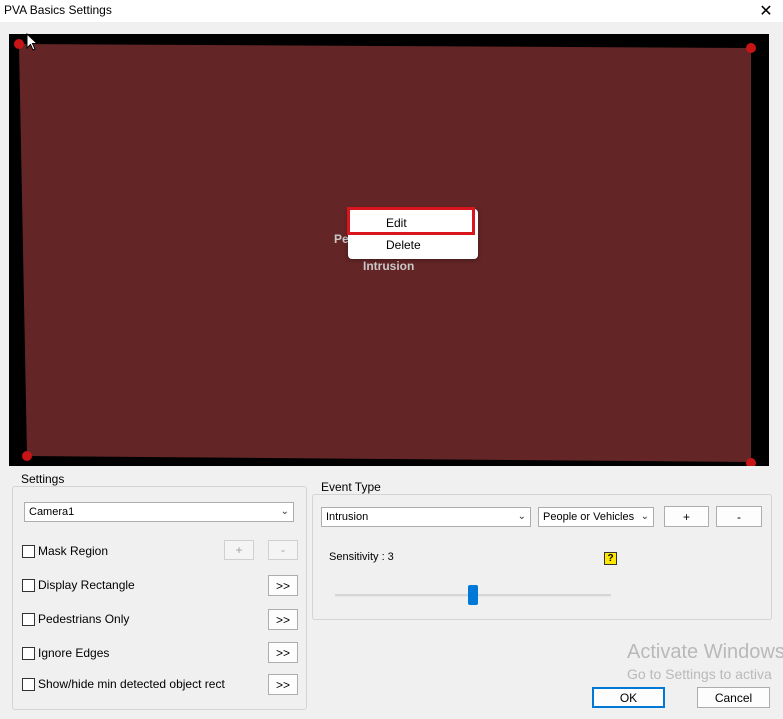  What do you see at coordinates (283, 550) in the screenshot?
I see `mask-remove-button: -` at bounding box center [283, 550].